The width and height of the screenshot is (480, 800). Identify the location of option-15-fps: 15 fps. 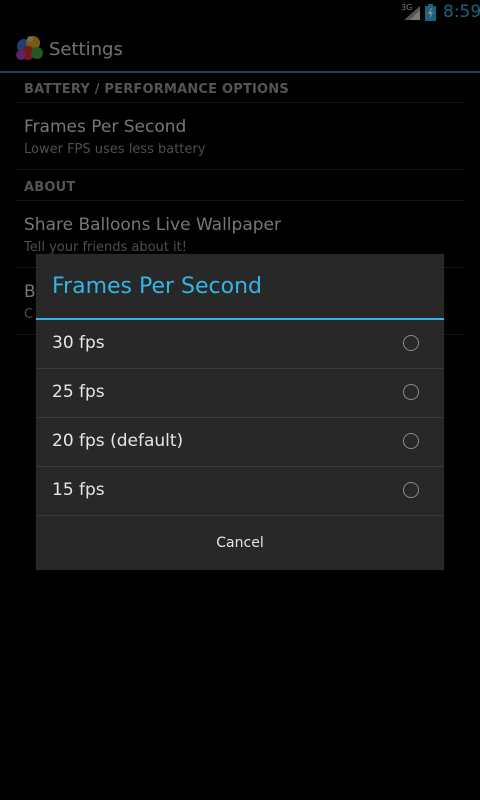
(240, 491).